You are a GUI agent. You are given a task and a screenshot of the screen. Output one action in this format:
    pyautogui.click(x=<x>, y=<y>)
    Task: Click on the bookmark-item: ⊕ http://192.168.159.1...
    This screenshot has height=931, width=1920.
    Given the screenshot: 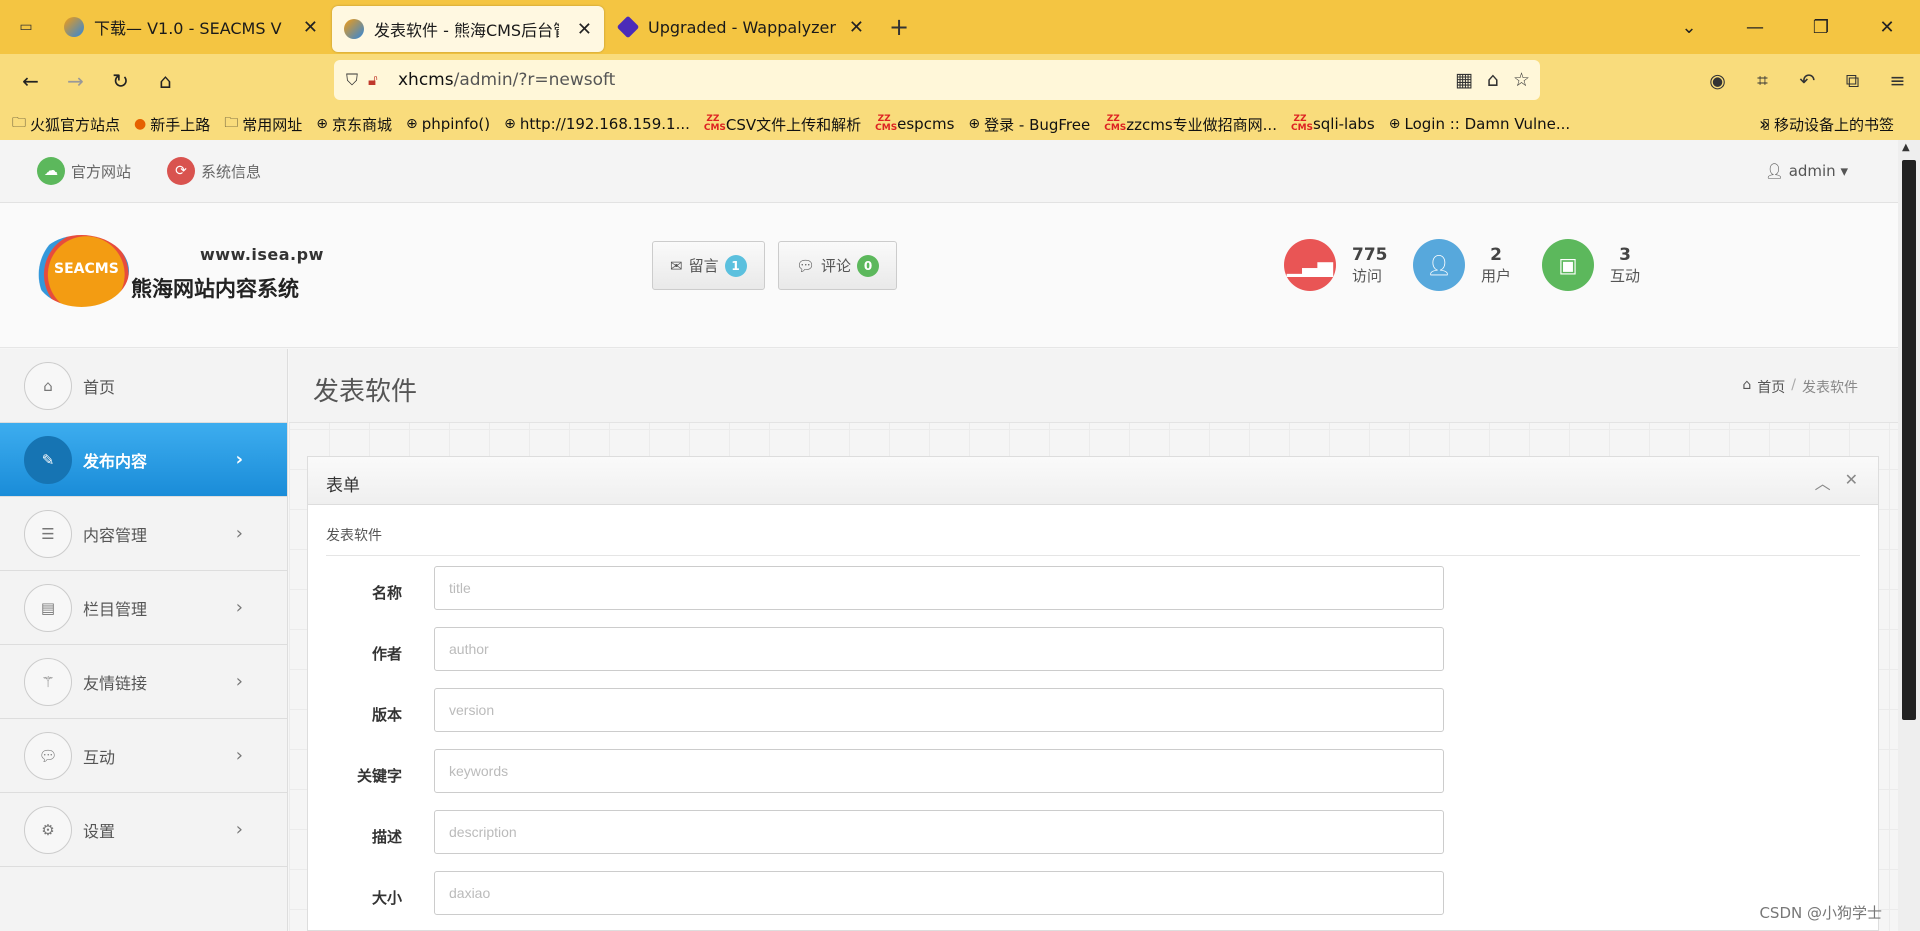 What is the action you would take?
    pyautogui.click(x=597, y=124)
    